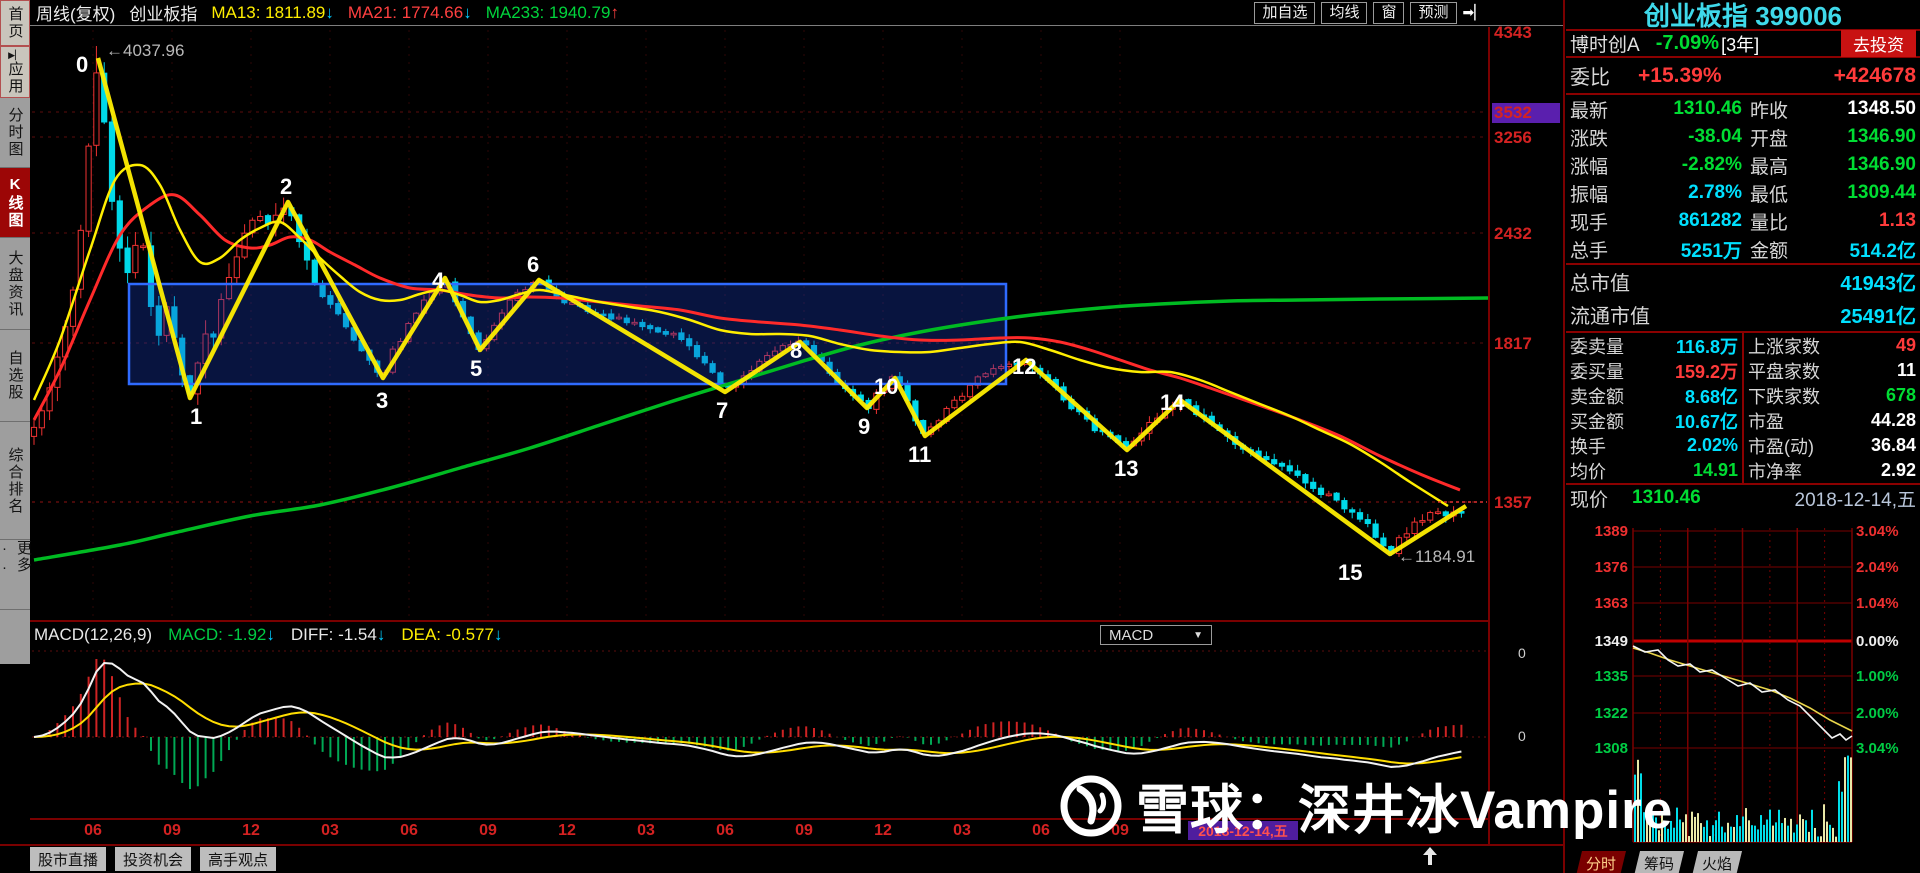 The image size is (1920, 873). What do you see at coordinates (1666, 497) in the screenshot?
I see `current-price-value: 1310.46` at bounding box center [1666, 497].